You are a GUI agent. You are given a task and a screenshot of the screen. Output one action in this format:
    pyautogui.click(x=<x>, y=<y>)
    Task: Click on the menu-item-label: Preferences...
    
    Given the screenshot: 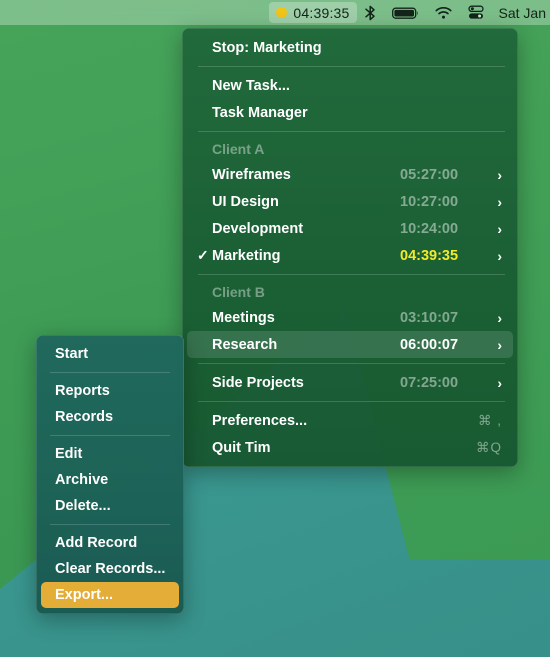 What is the action you would take?
    pyautogui.click(x=260, y=420)
    